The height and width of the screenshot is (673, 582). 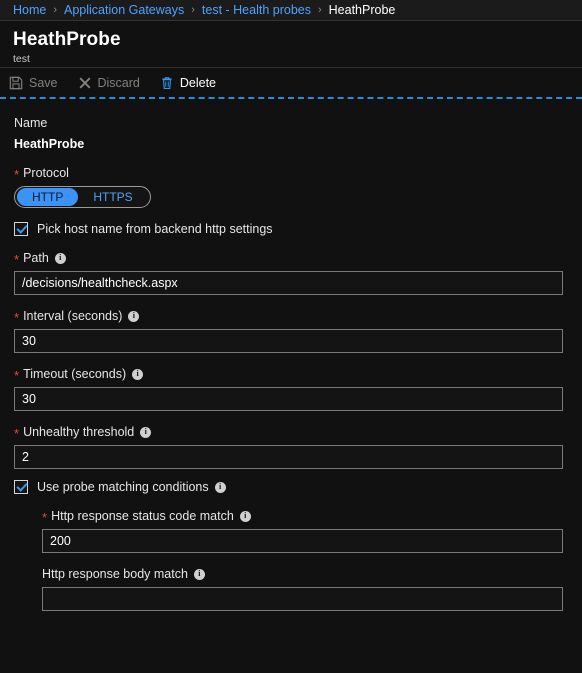 What do you see at coordinates (46, 173) in the screenshot?
I see `protocol-label: Protocol` at bounding box center [46, 173].